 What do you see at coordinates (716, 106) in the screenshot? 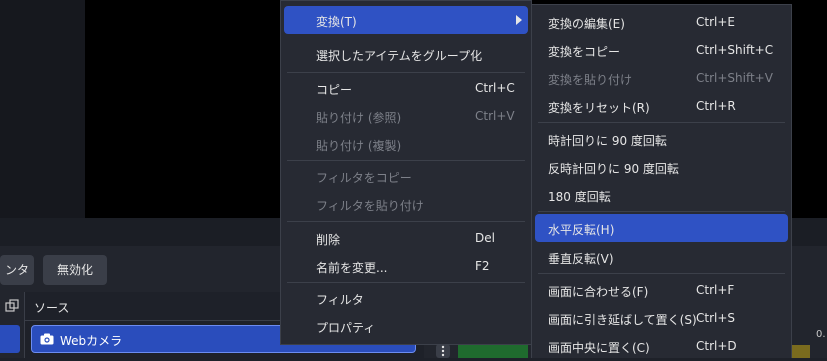
I see `menu-item-shortcut: Ctrl+R` at bounding box center [716, 106].